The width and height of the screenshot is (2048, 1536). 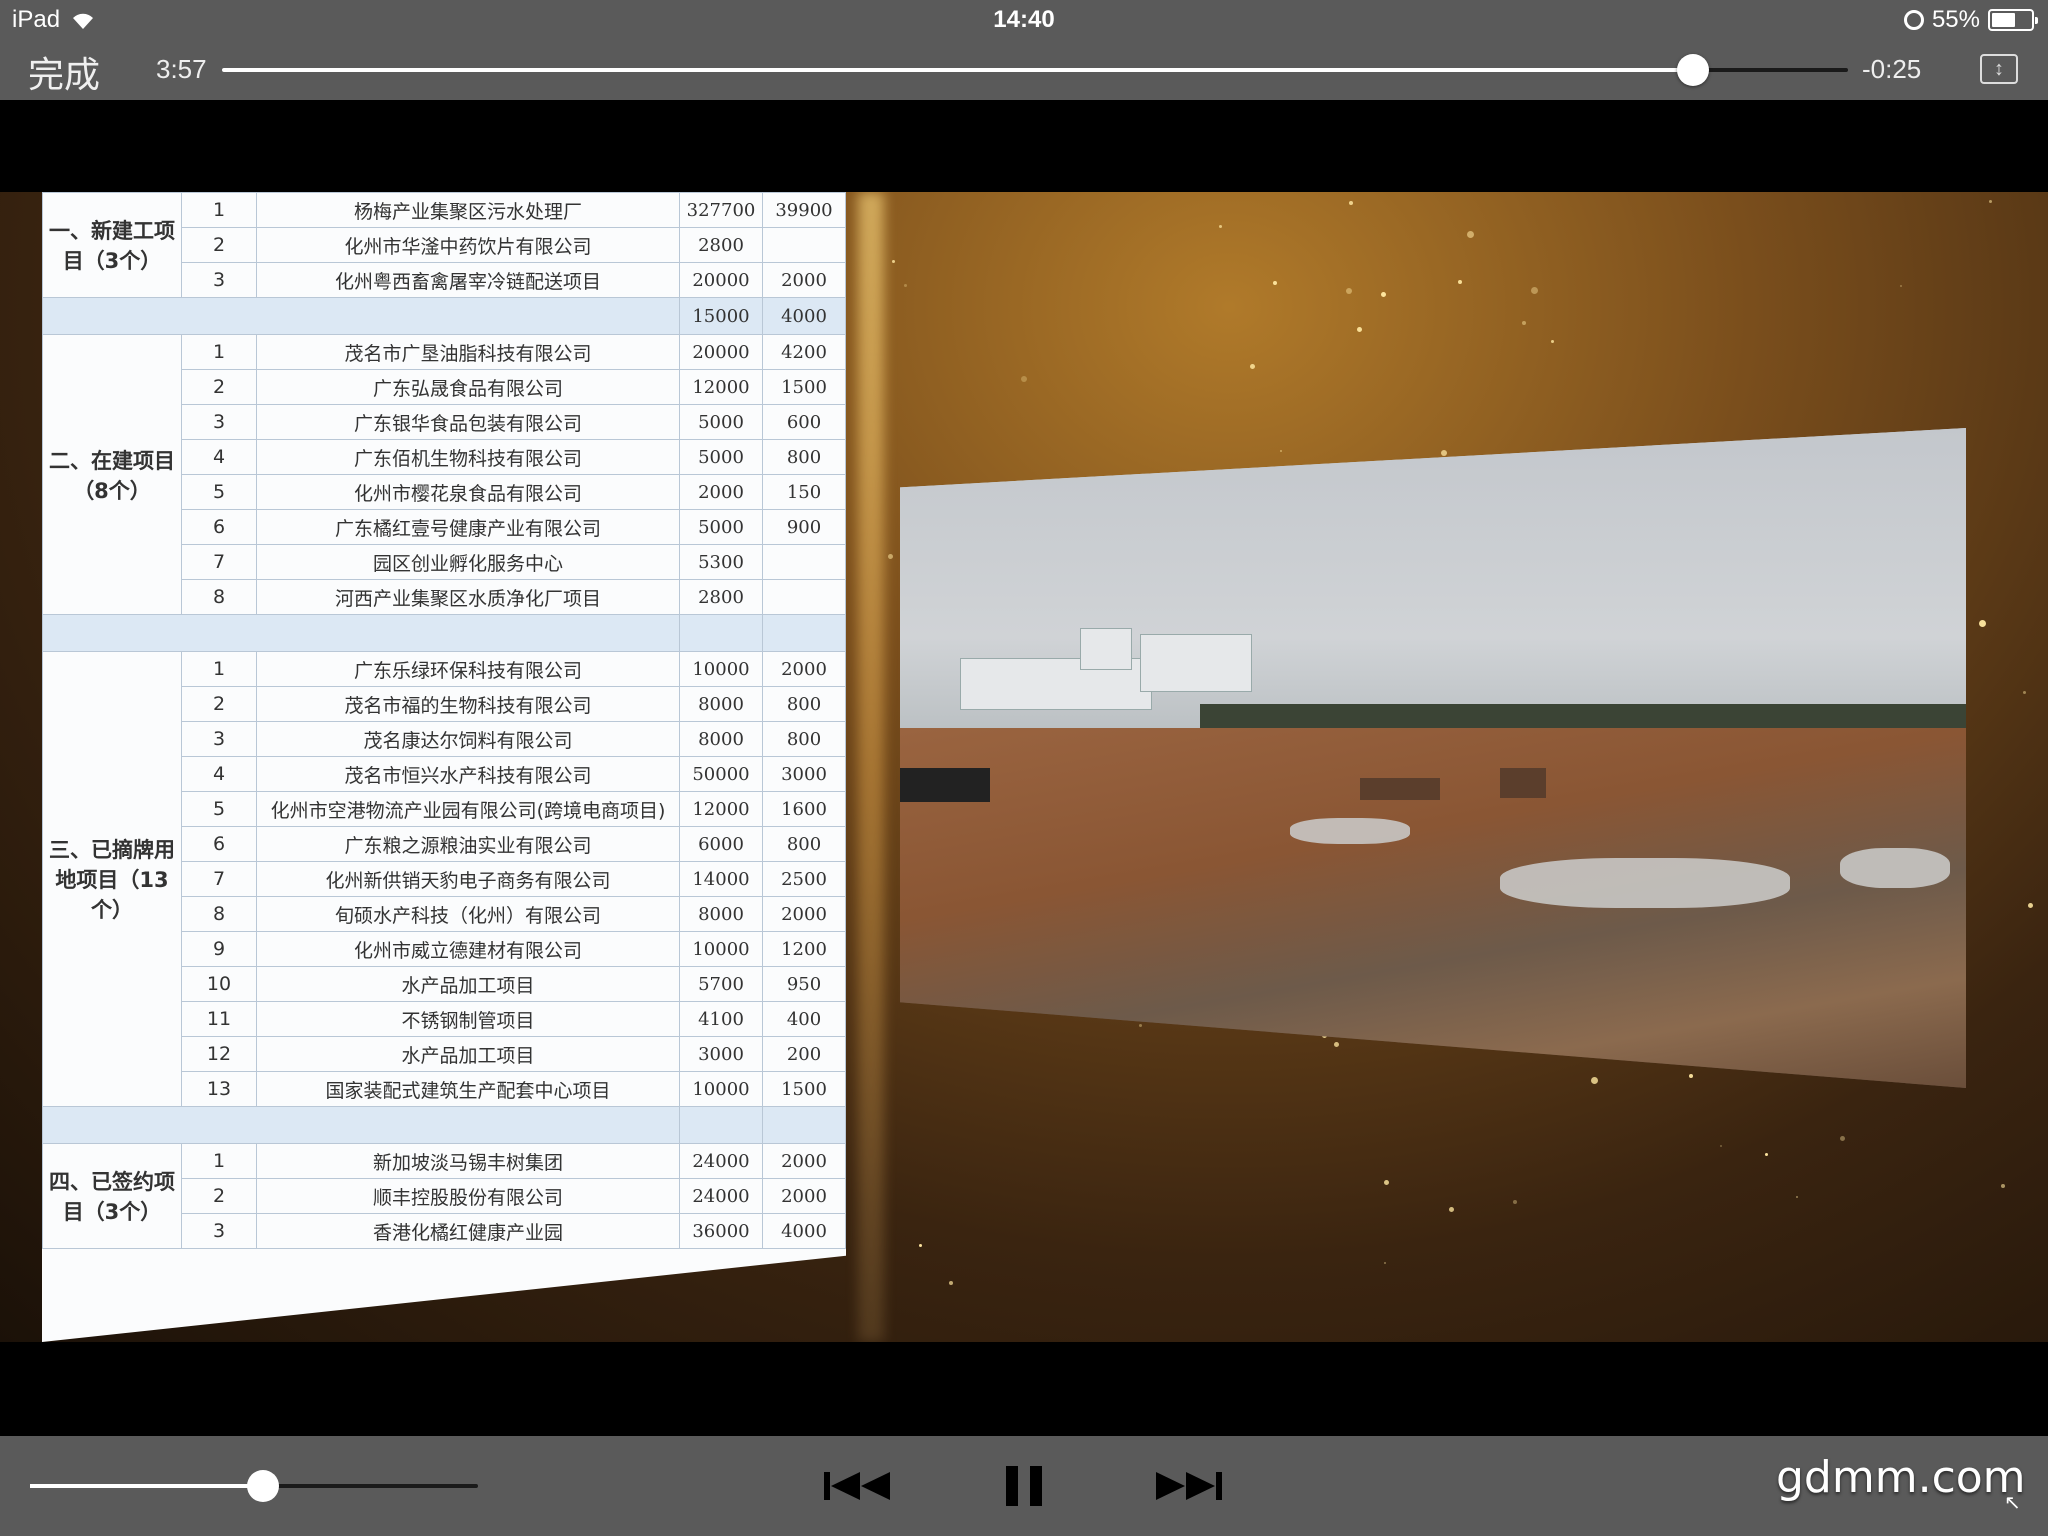 I want to click on volume-slider, so click(x=254, y=1486).